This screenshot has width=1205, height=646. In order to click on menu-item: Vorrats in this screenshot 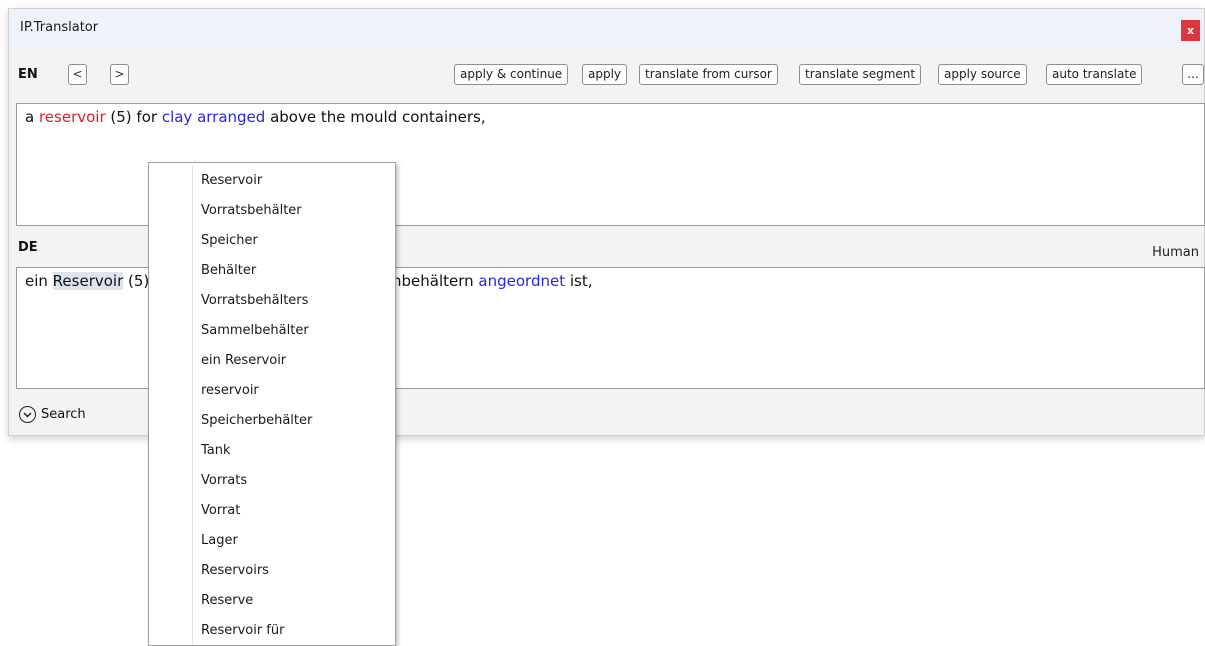, I will do `click(272, 481)`.